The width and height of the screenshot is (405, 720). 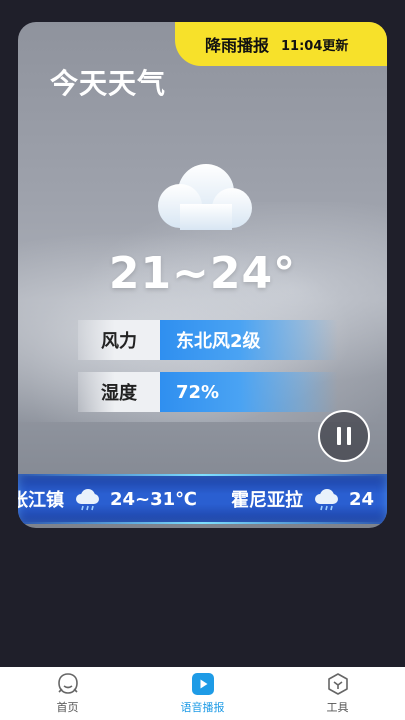 I want to click on humidity-row: 湿度 72%, so click(x=208, y=392).